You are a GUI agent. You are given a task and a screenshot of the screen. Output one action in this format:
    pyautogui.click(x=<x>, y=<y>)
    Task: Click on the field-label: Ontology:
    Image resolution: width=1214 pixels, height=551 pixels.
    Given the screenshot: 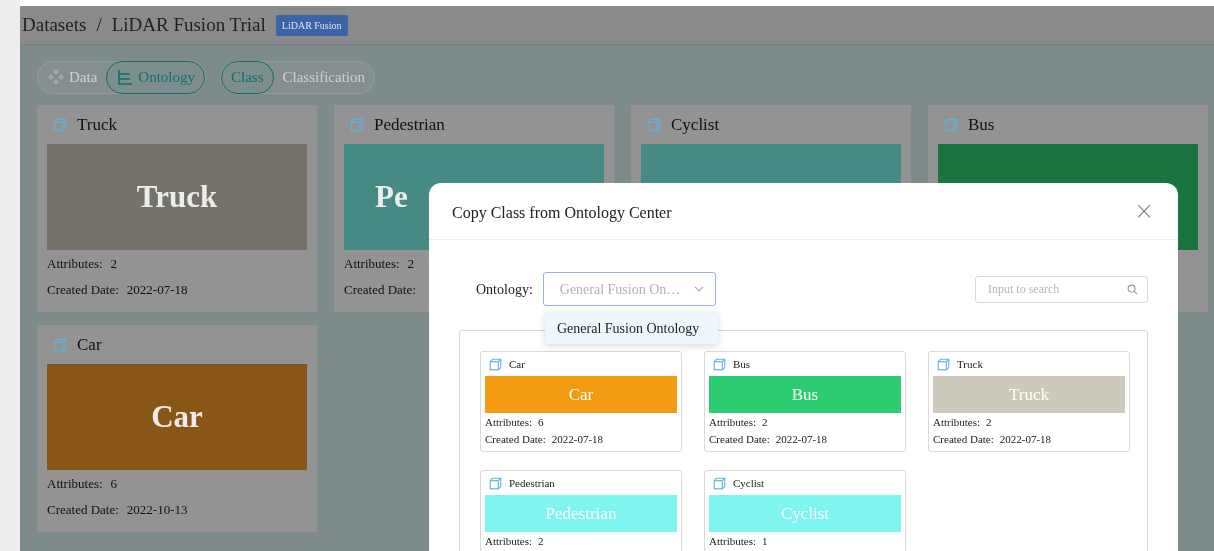 What is the action you would take?
    pyautogui.click(x=504, y=289)
    